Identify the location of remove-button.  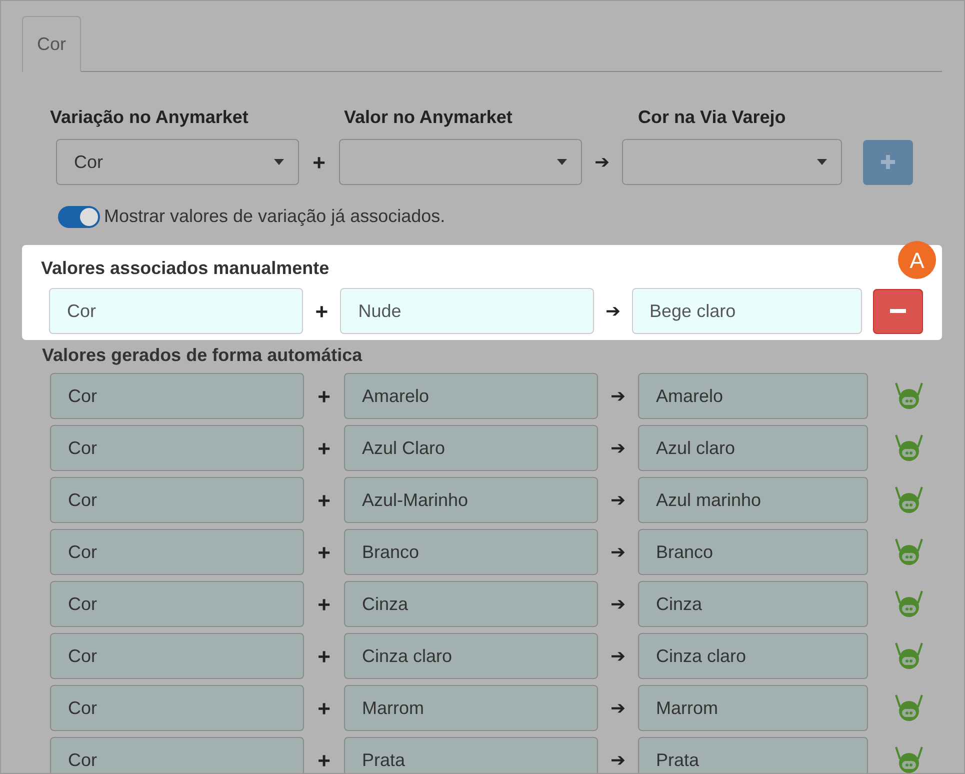
(898, 311).